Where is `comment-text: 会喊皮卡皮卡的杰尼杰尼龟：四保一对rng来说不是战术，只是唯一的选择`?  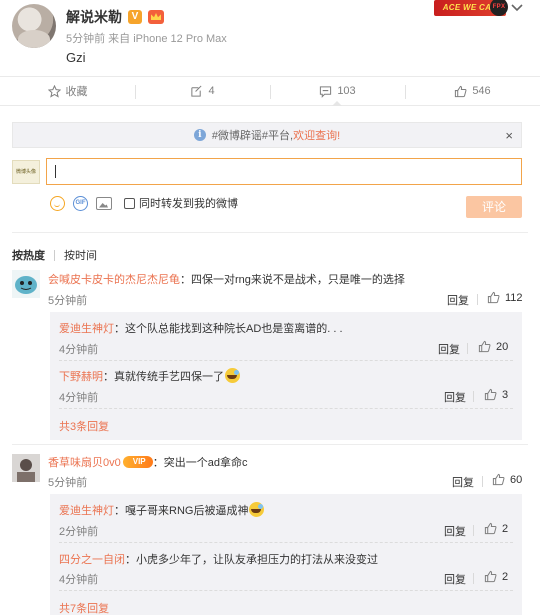
comment-text: 会喊皮卡皮卡的杰尼杰尼龟：四保一对rng来说不是战术，只是唯一的选择 is located at coordinates (226, 279).